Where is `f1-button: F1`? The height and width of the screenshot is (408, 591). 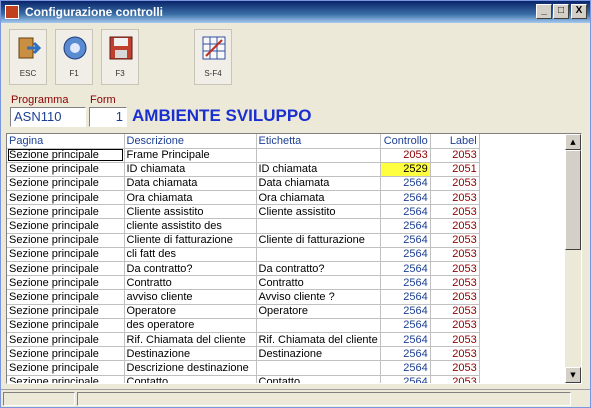 f1-button: F1 is located at coordinates (74, 57).